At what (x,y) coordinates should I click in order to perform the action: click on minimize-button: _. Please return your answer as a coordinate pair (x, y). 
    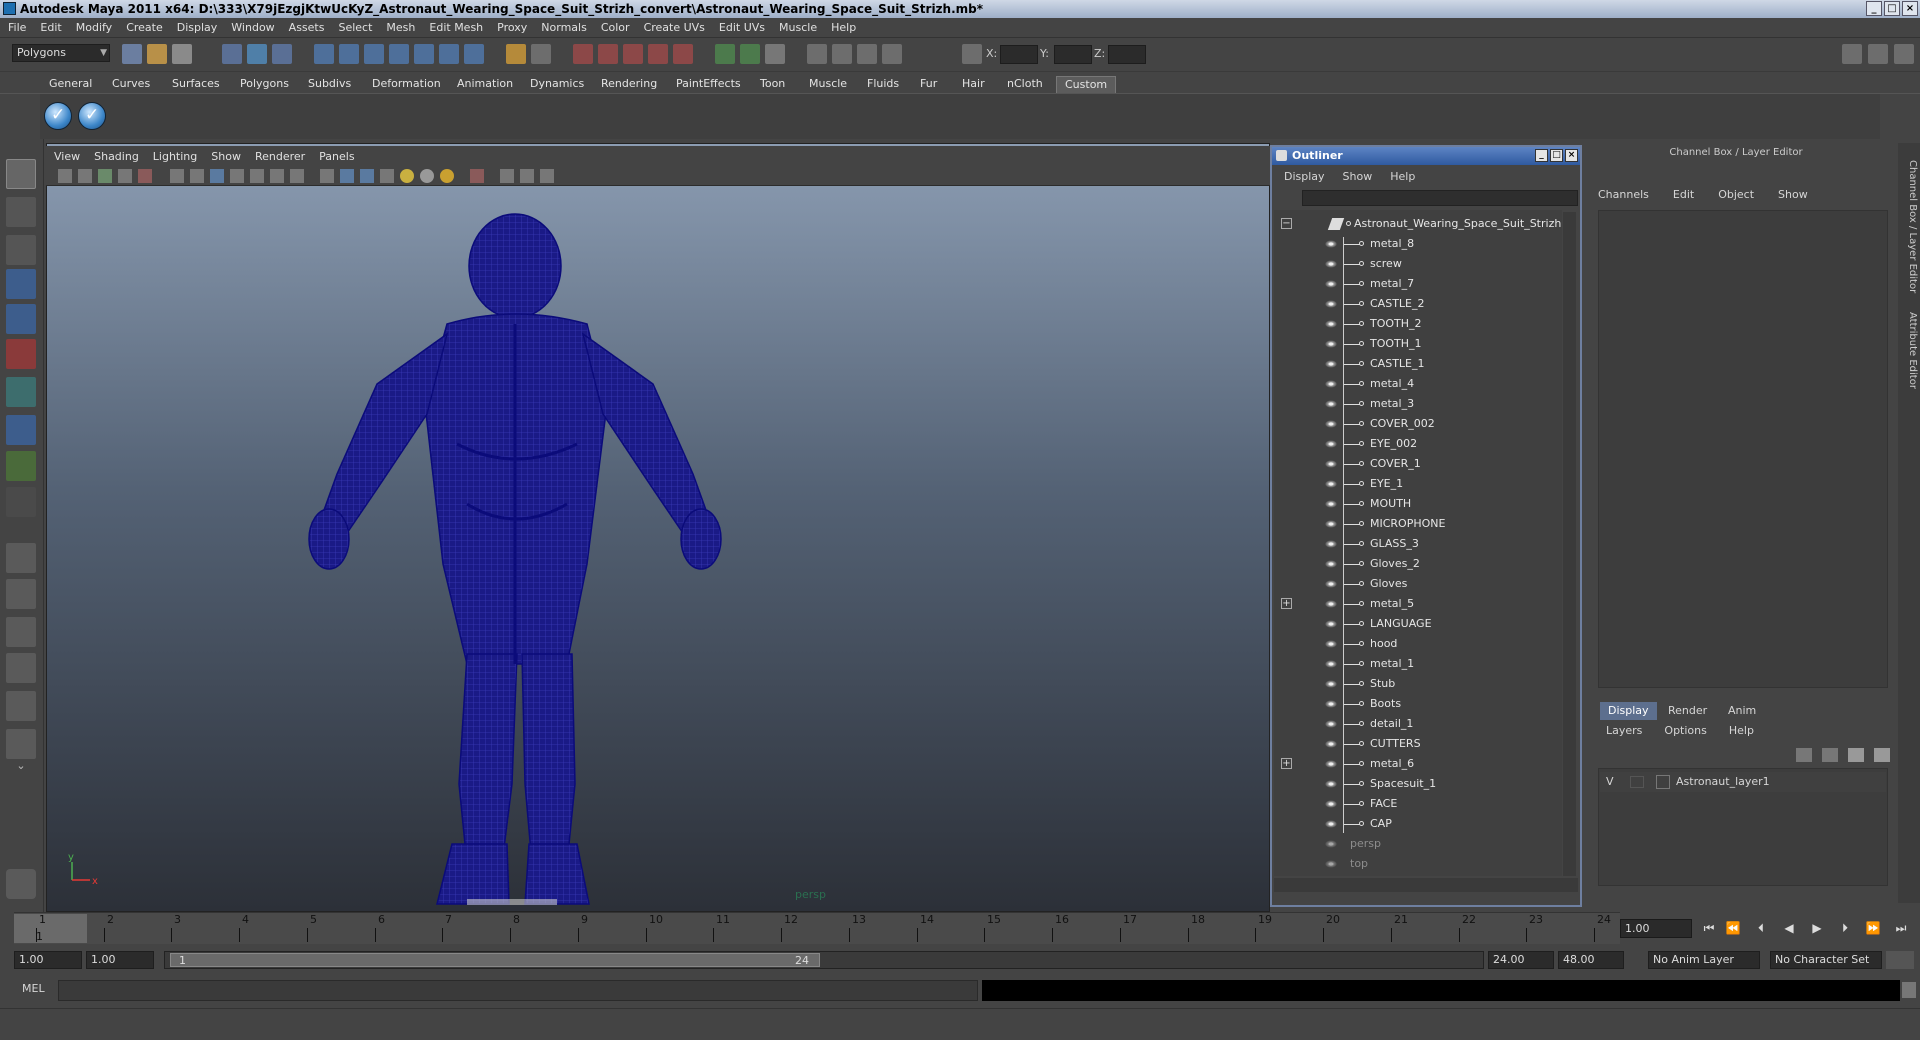
    Looking at the image, I should click on (1874, 8).